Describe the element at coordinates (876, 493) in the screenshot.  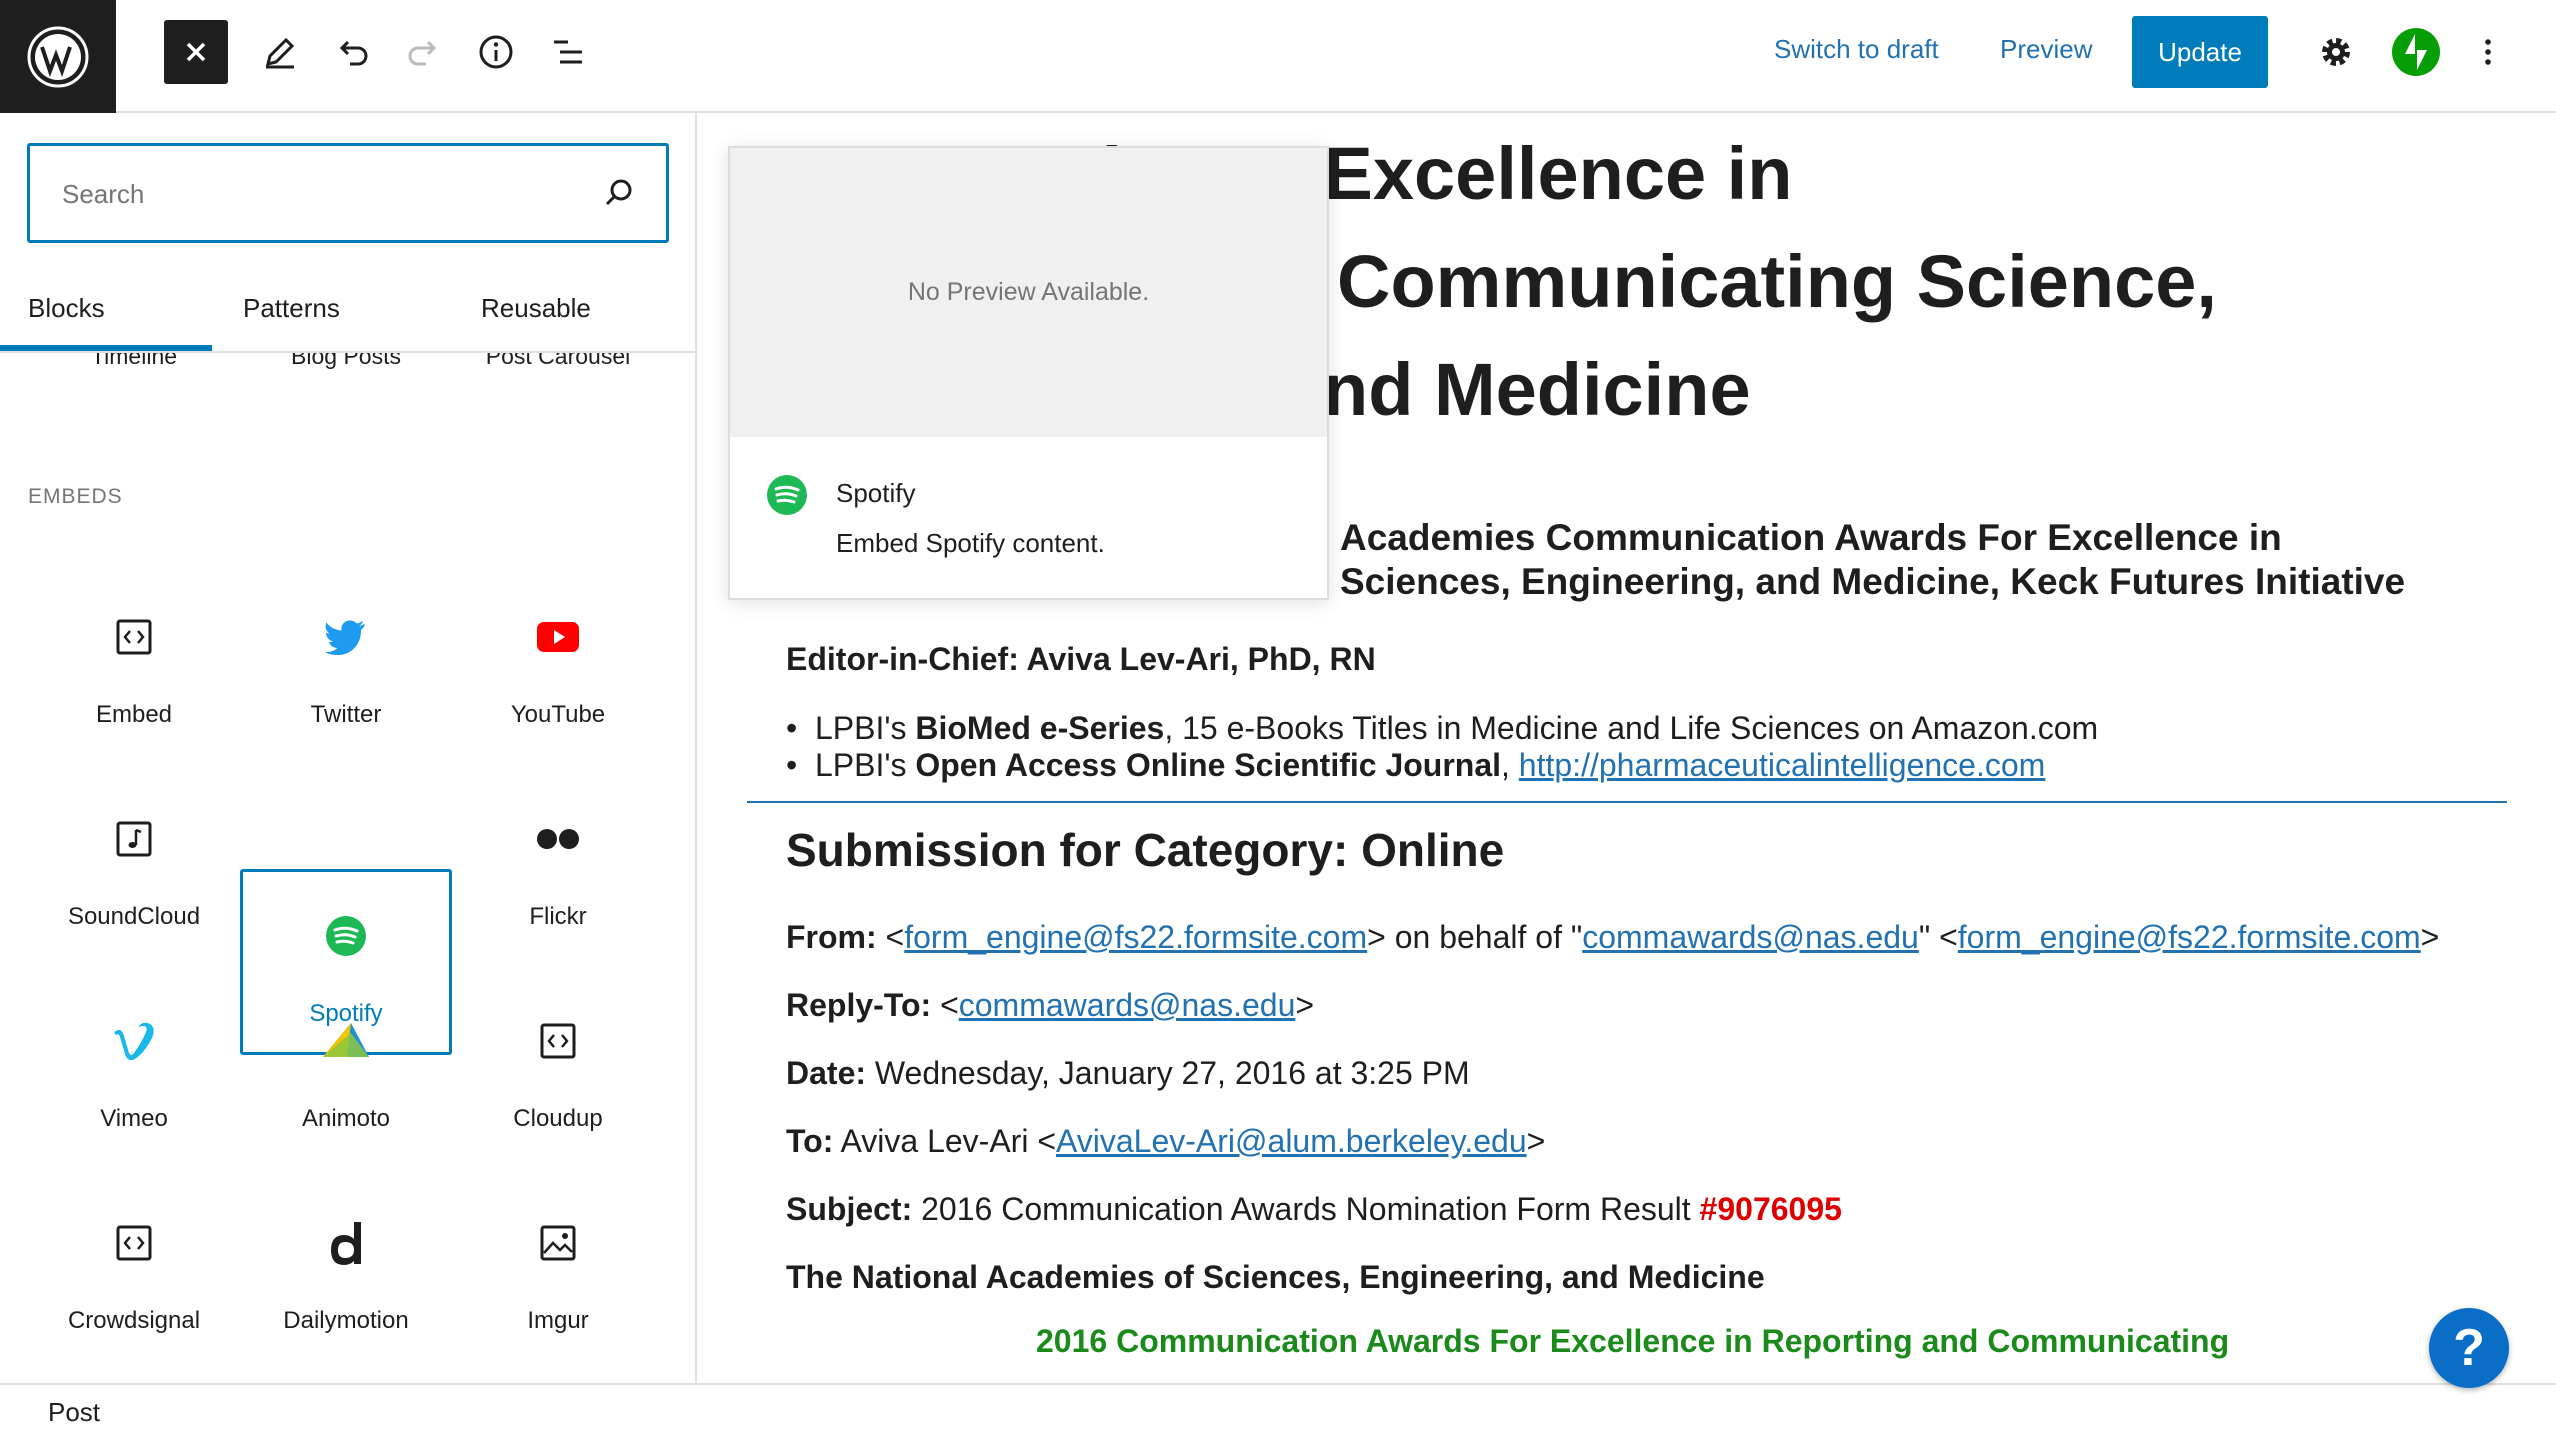
I see `preview-title: Spotify` at that location.